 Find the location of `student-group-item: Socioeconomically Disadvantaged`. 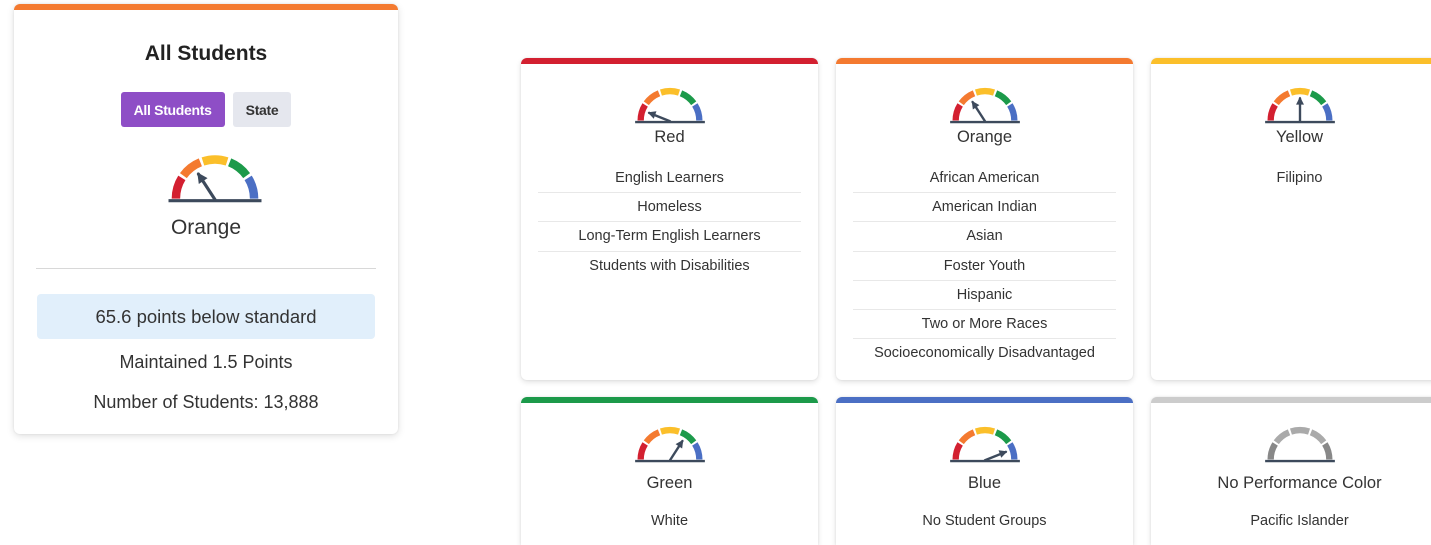

student-group-item: Socioeconomically Disadvantaged is located at coordinates (984, 353).